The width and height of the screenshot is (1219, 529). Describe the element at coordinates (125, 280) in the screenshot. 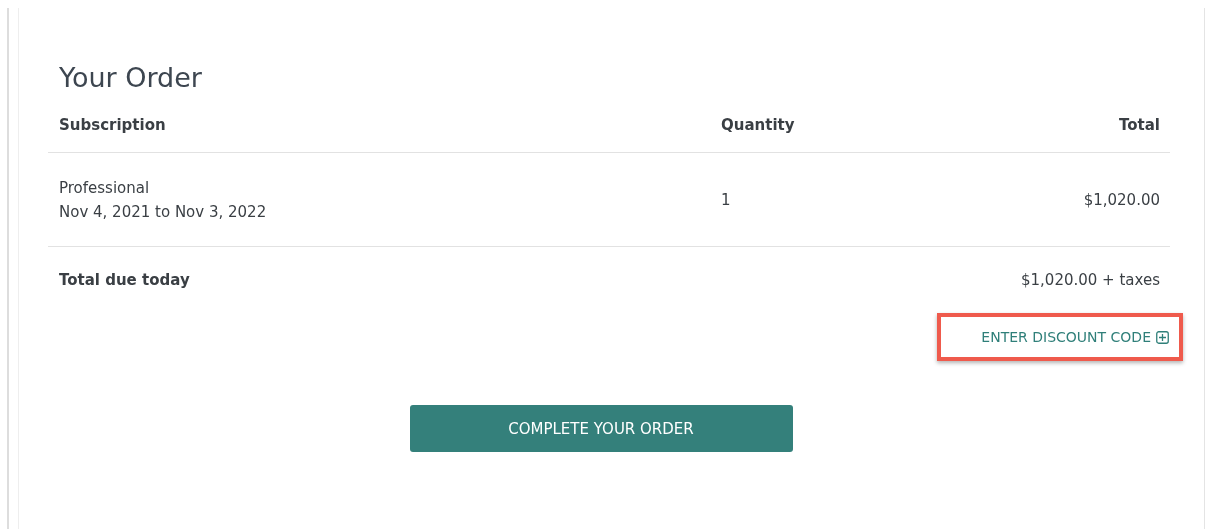

I see `summary-label: Total due today` at that location.